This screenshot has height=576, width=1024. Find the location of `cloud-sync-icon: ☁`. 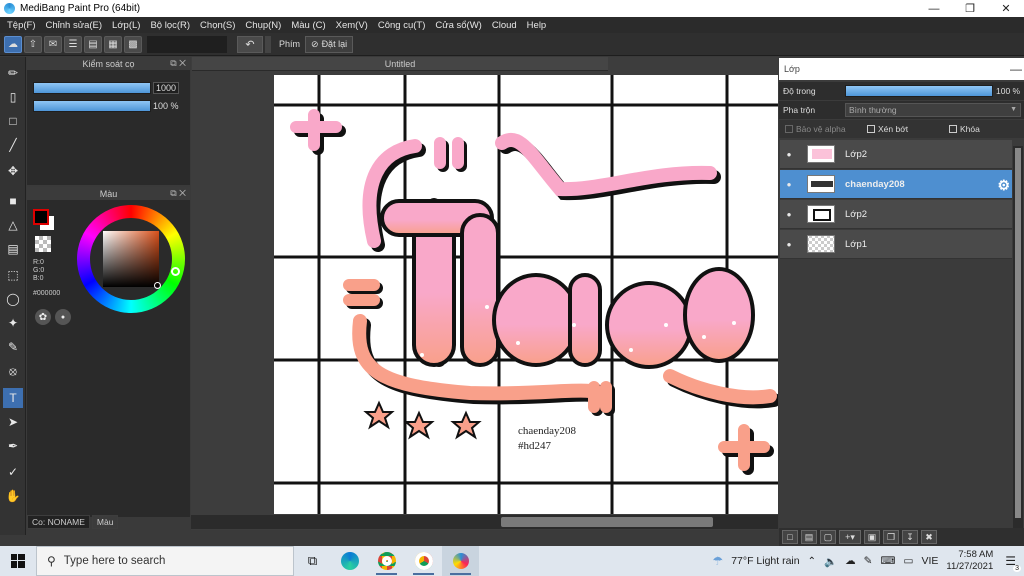

cloud-sync-icon: ☁ is located at coordinates (850, 561).